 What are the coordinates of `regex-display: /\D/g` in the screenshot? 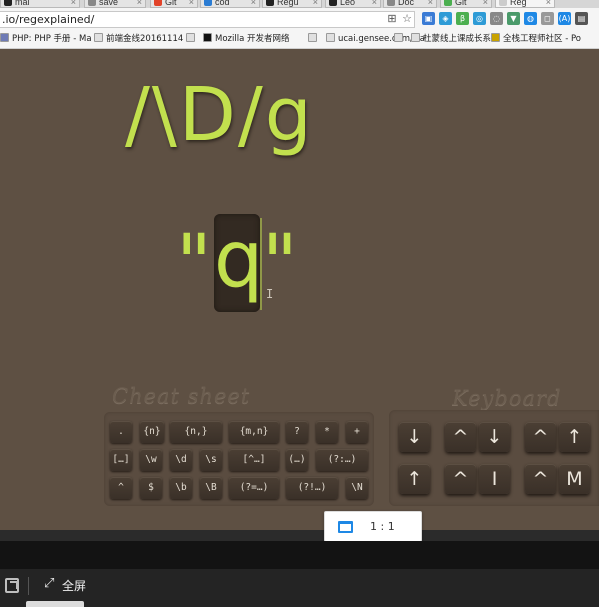 It's located at (219, 115).